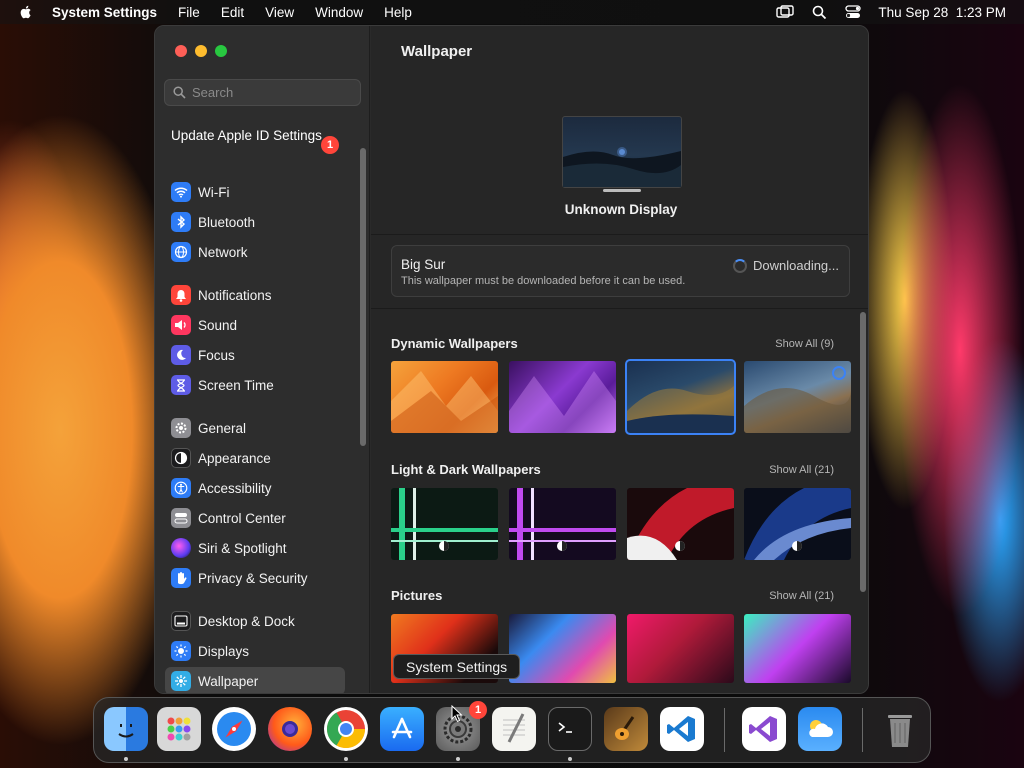  What do you see at coordinates (272, 92) in the screenshot?
I see `search-input` at bounding box center [272, 92].